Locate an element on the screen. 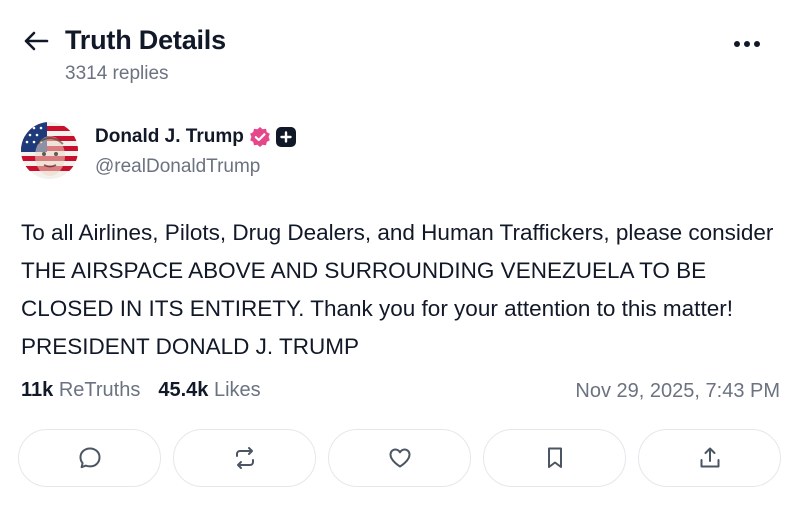 Image resolution: width=800 pixels, height=521 pixels. author-handle: @realDonaldTrump is located at coordinates (177, 167).